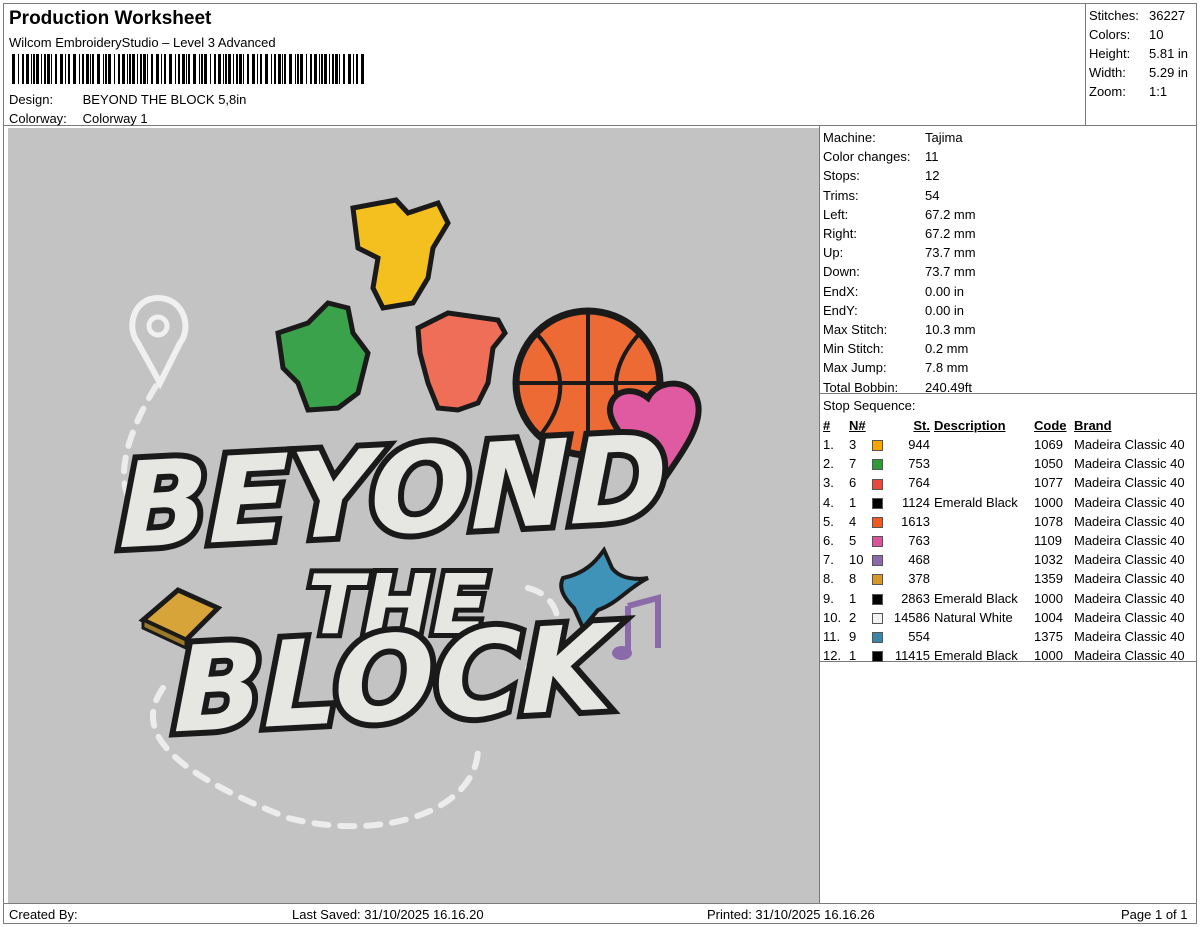 This screenshot has width=1200, height=927. Describe the element at coordinates (853, 464) in the screenshot. I see `needle-number: 7` at that location.